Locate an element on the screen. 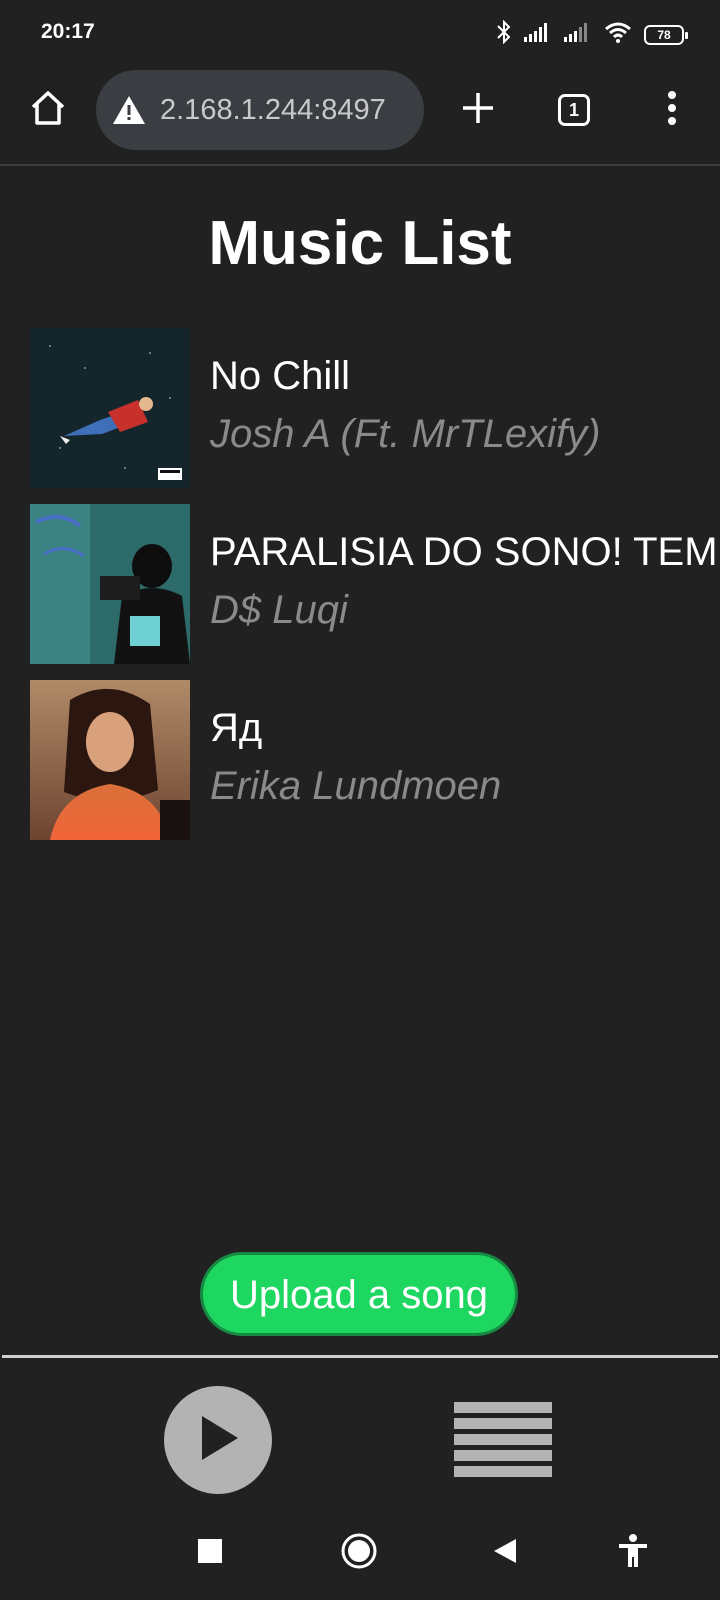 This screenshot has height=1600, width=720. accessibility-icon is located at coordinates (633, 1553).